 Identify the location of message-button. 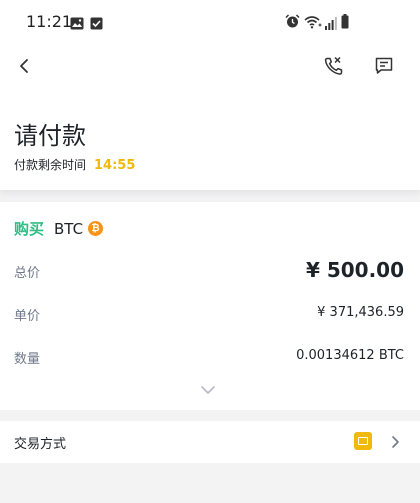
(384, 68).